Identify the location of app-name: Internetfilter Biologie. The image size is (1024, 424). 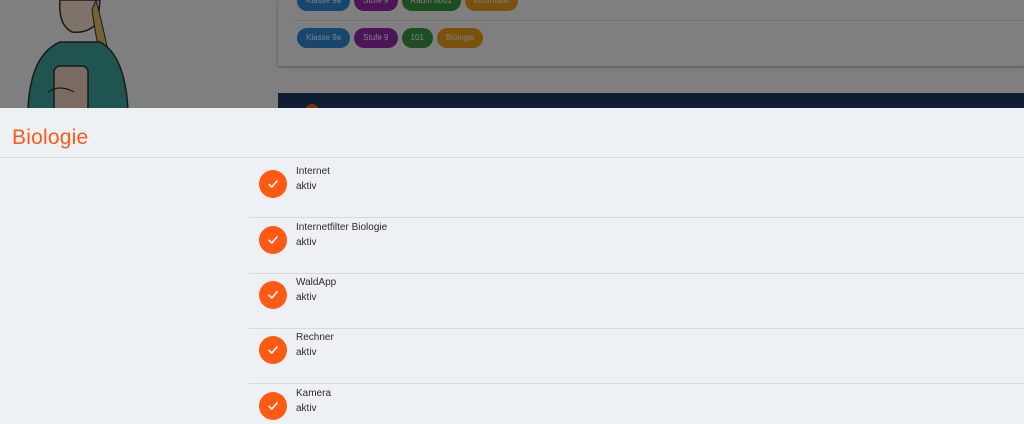
(342, 227).